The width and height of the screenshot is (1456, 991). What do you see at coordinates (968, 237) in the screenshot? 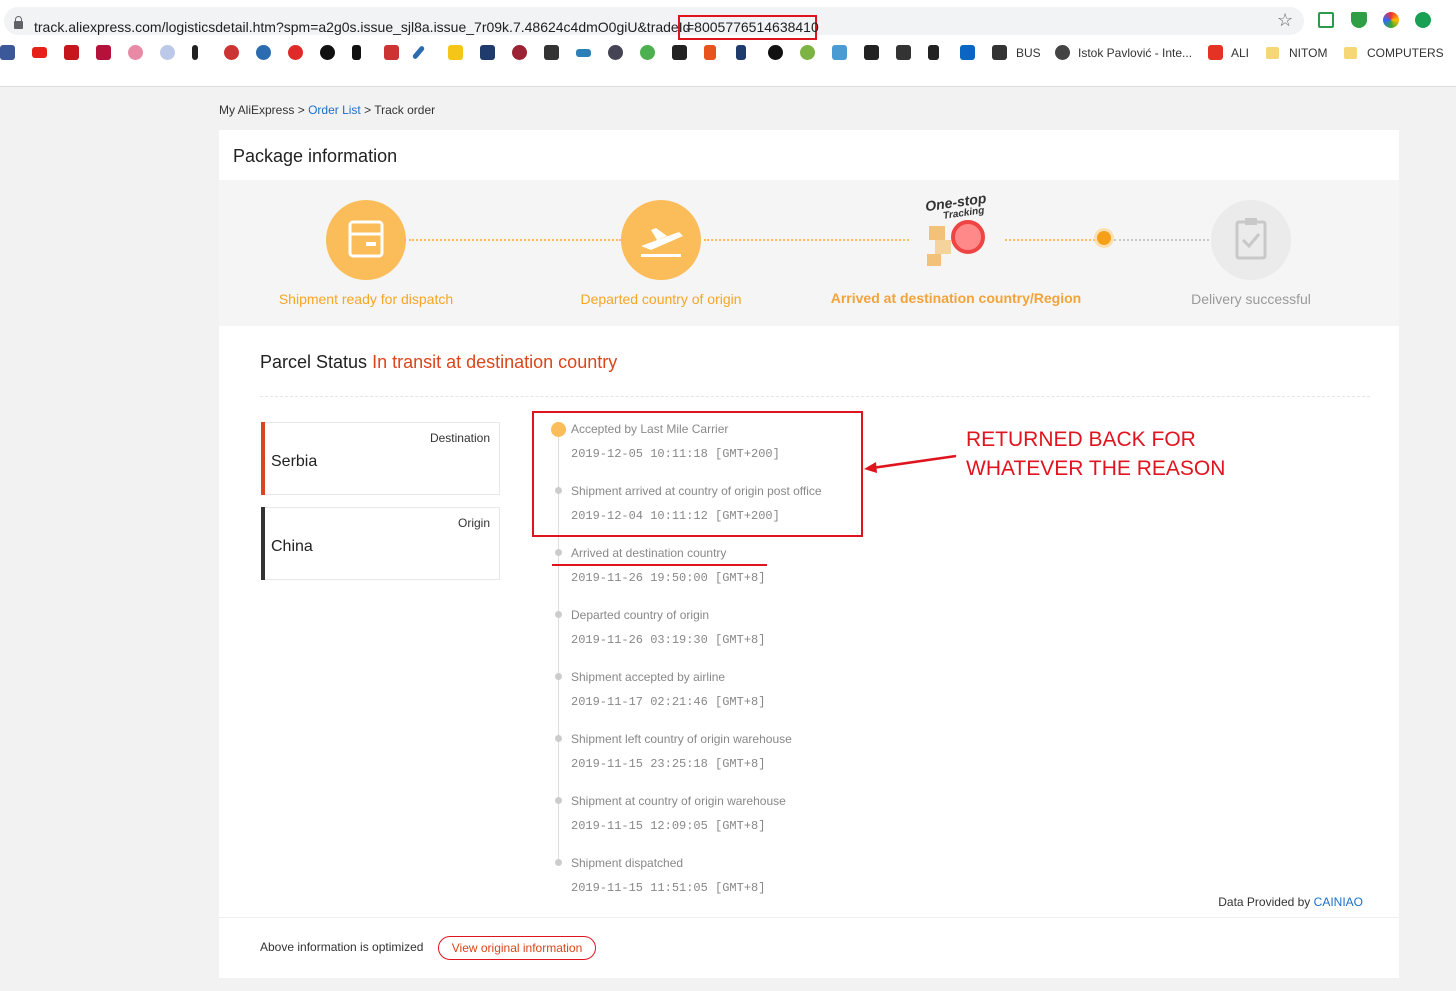
I see `magnifier-icon` at bounding box center [968, 237].